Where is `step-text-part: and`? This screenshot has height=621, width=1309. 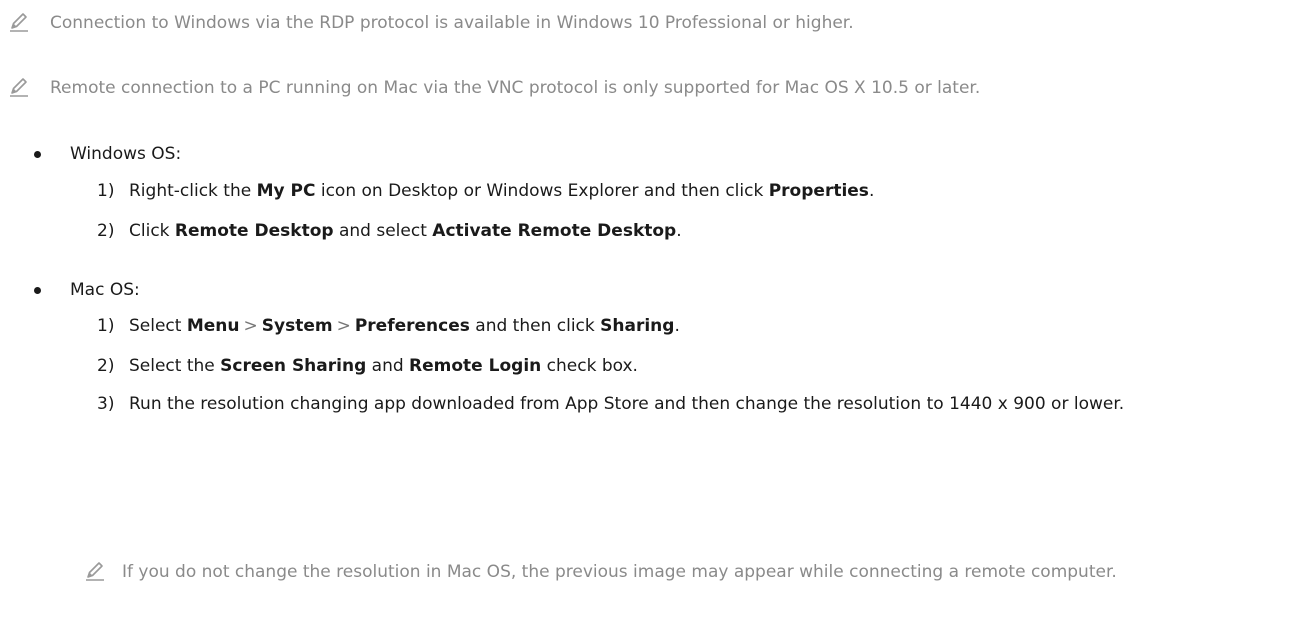
step-text-part: and is located at coordinates (388, 366).